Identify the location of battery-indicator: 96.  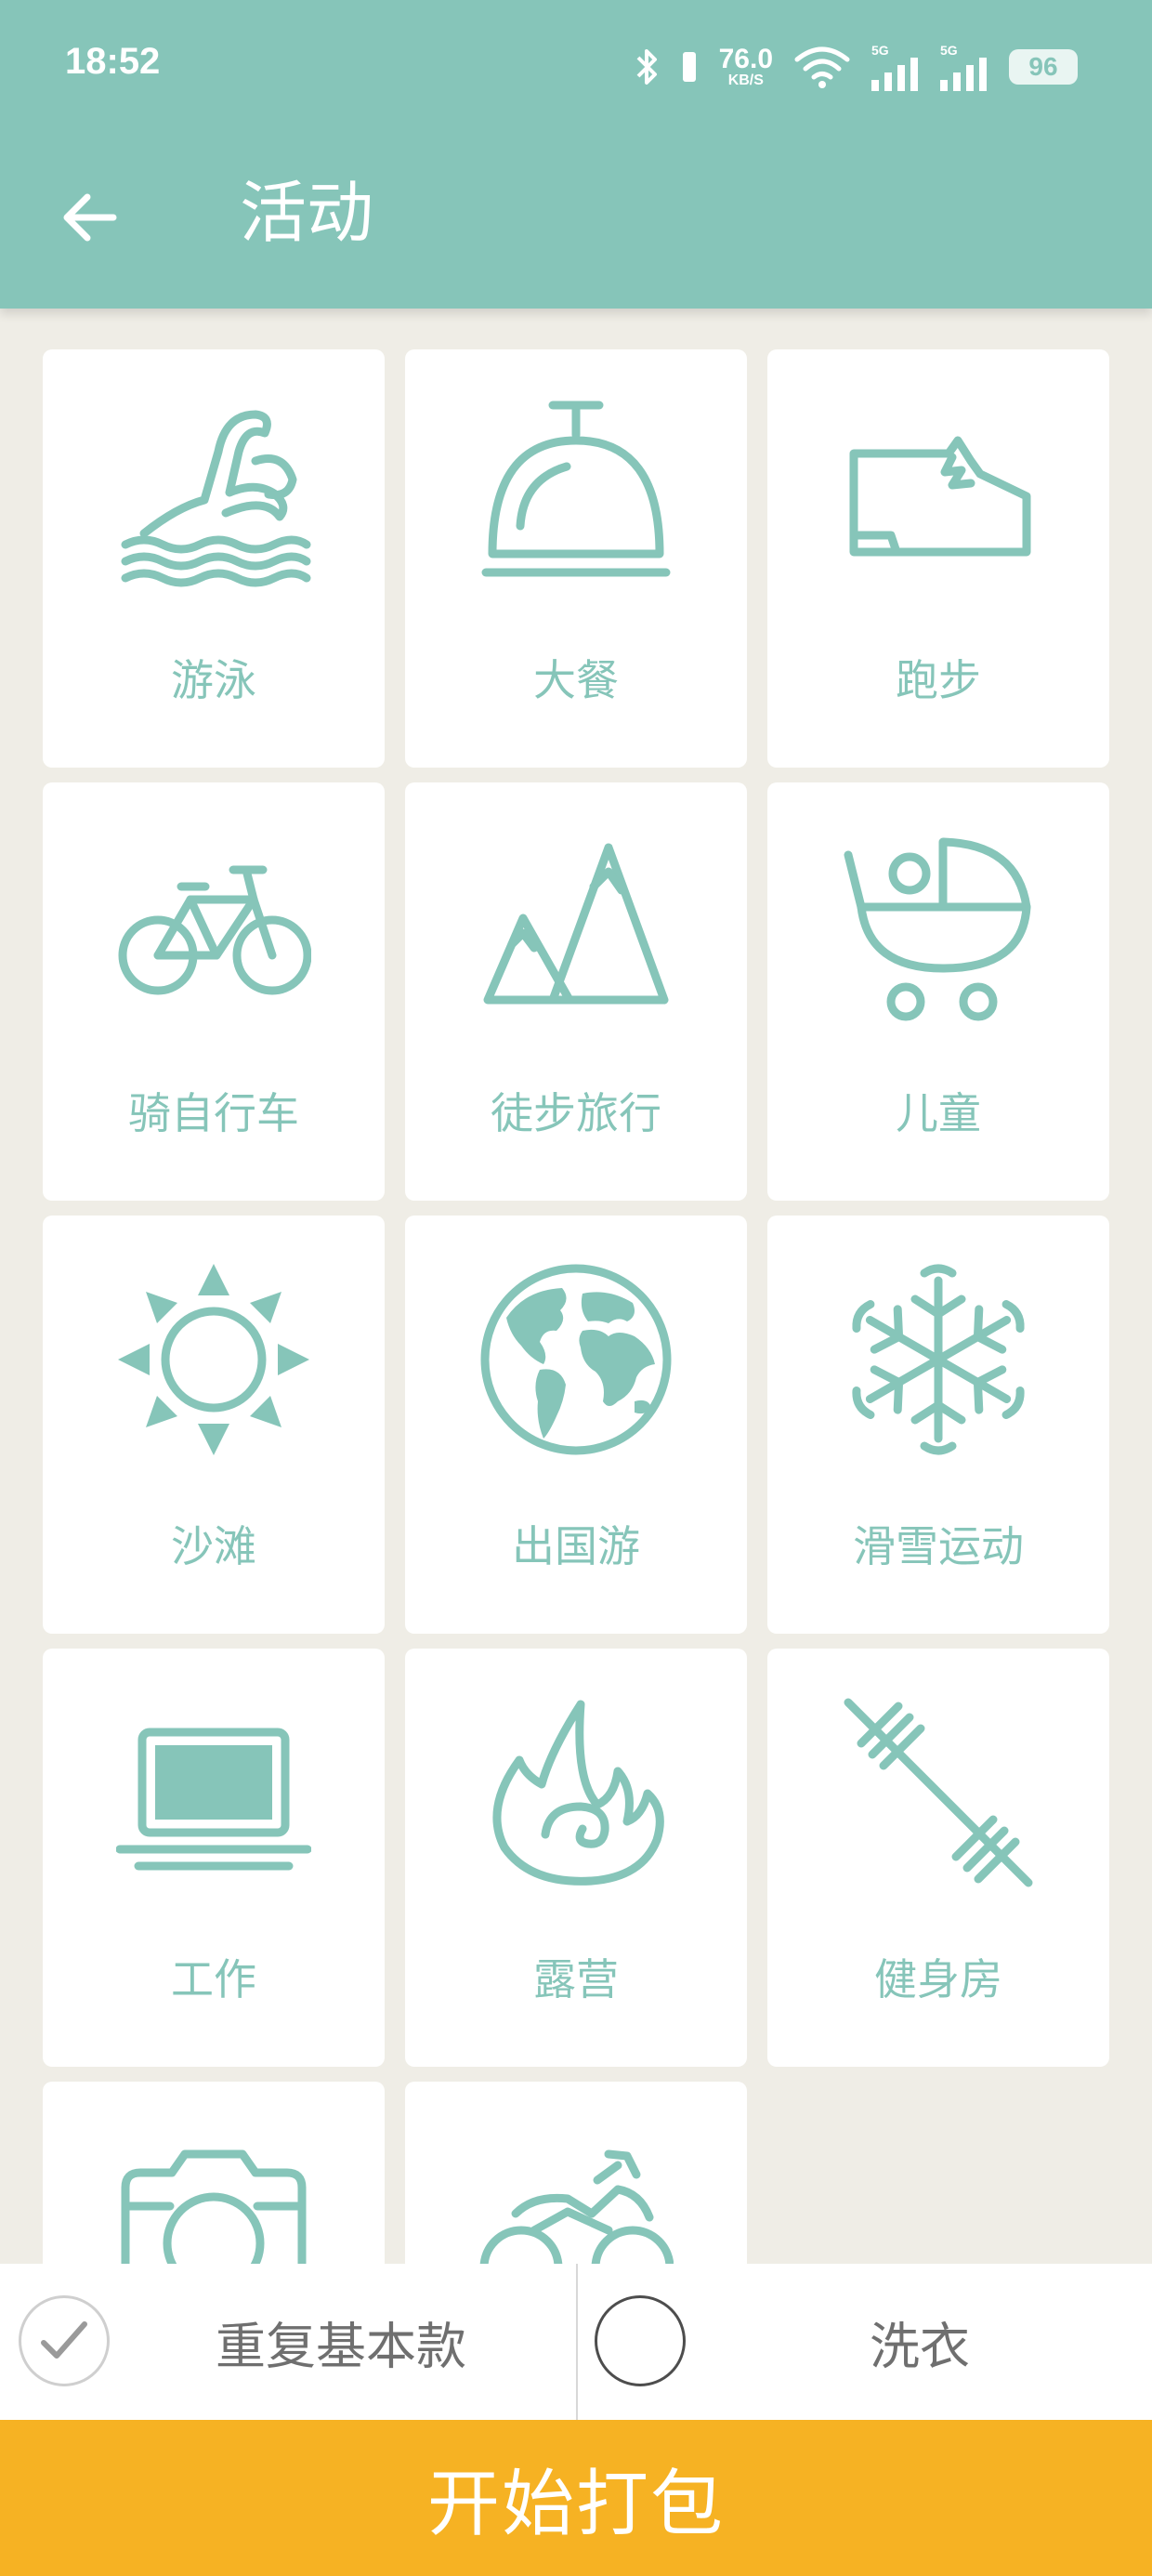
(1043, 67).